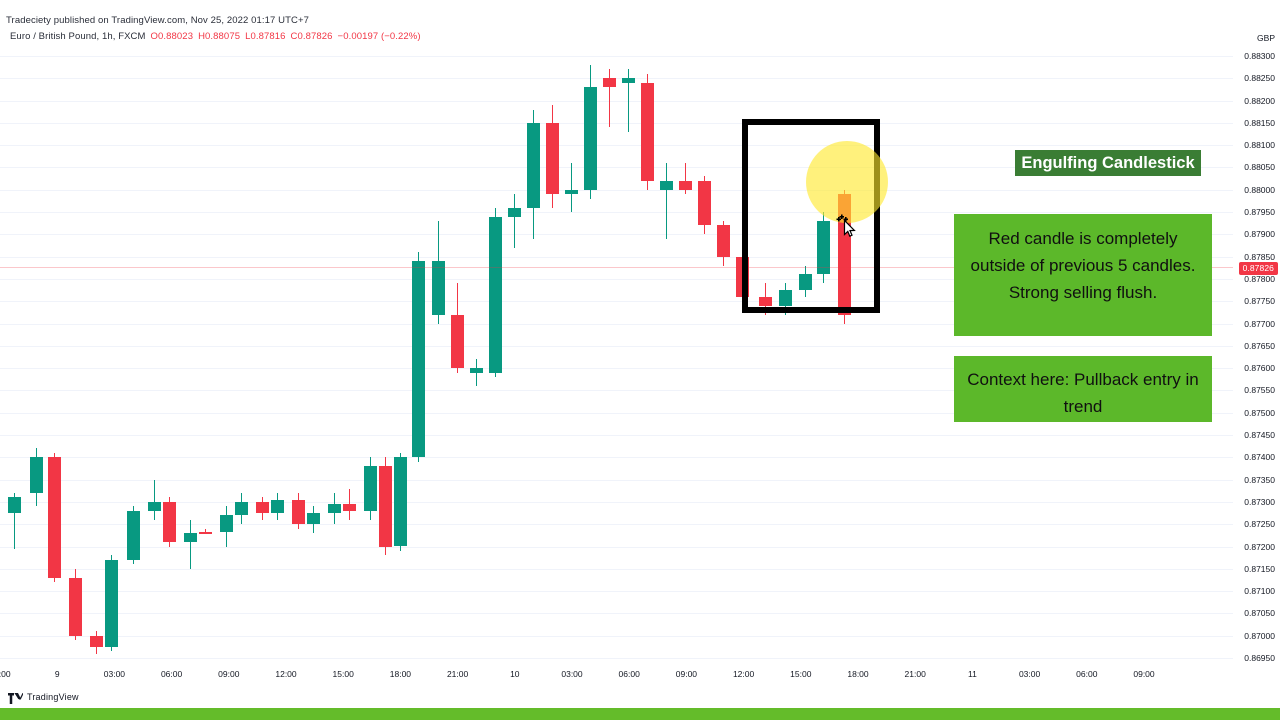 The image size is (1280, 720). What do you see at coordinates (1259, 323) in the screenshot?
I see `price-axis-tick: 0.87700` at bounding box center [1259, 323].